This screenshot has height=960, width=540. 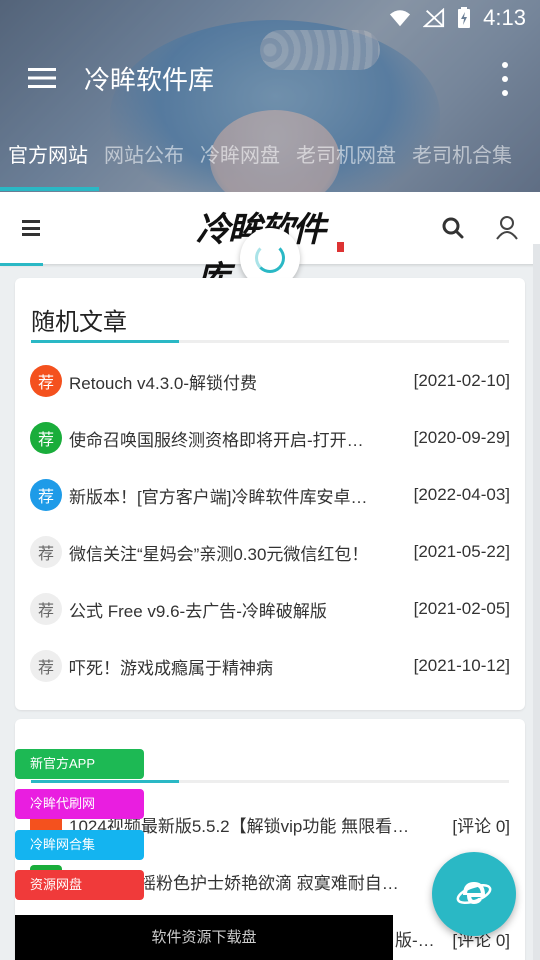 What do you see at coordinates (340, 247) in the screenshot?
I see `logo-seal` at bounding box center [340, 247].